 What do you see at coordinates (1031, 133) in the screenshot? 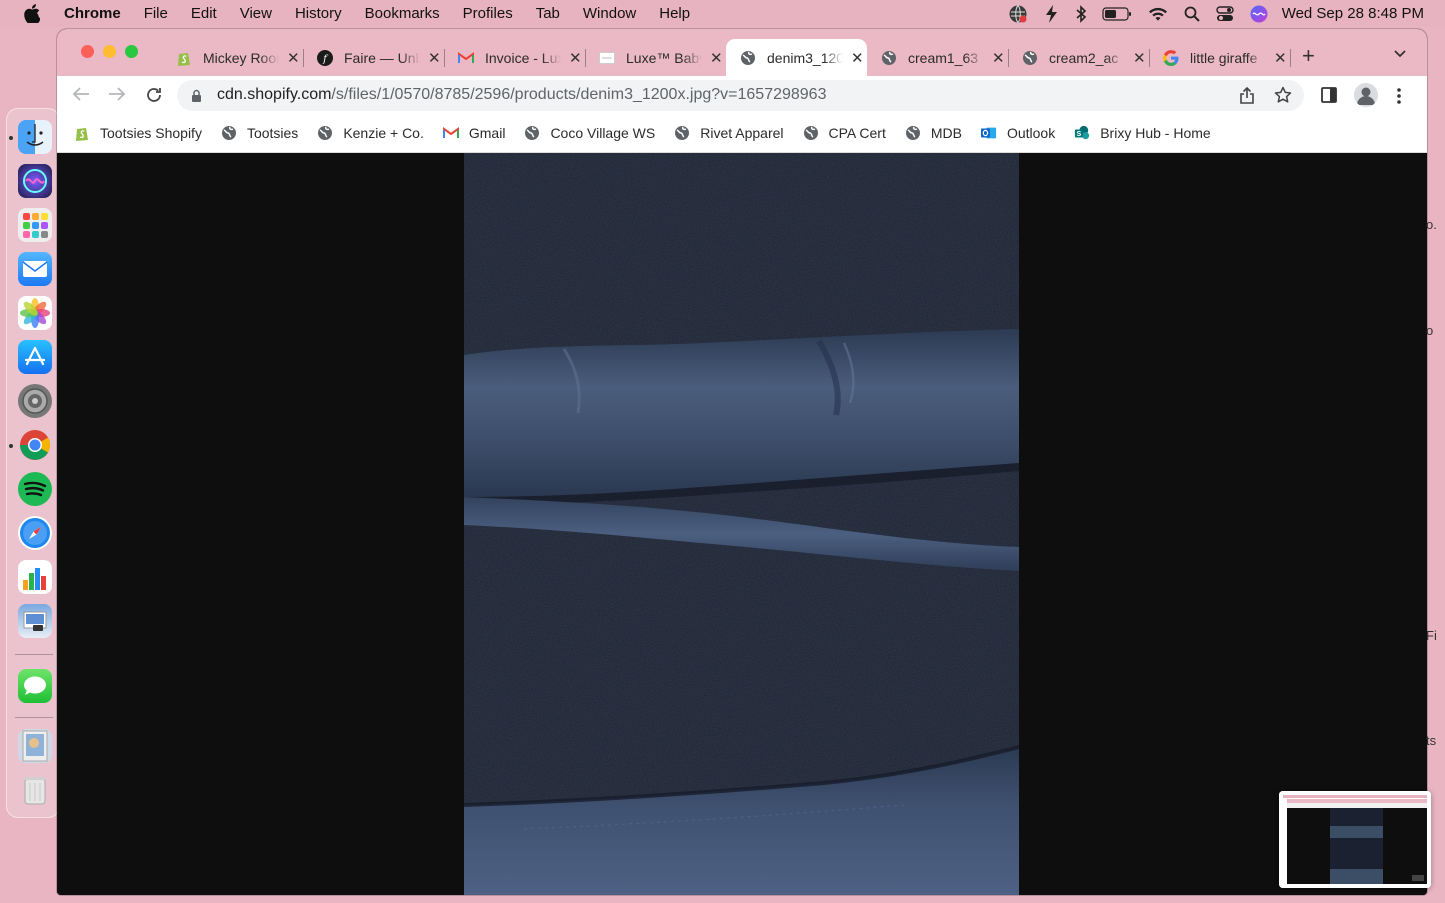
I see `bookmark-label: Outlook` at bounding box center [1031, 133].